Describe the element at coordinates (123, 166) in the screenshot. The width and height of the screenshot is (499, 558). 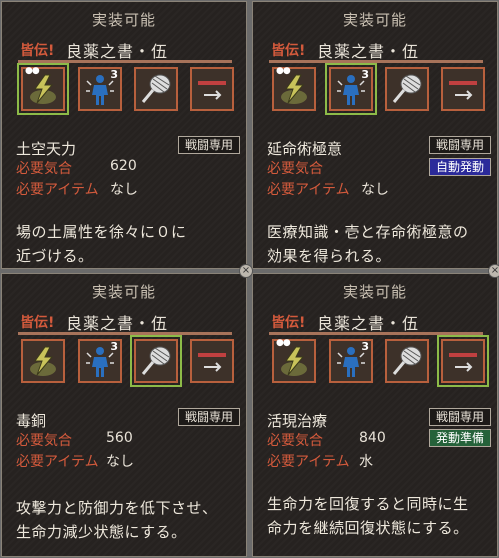
I see `ki-value: 620` at that location.